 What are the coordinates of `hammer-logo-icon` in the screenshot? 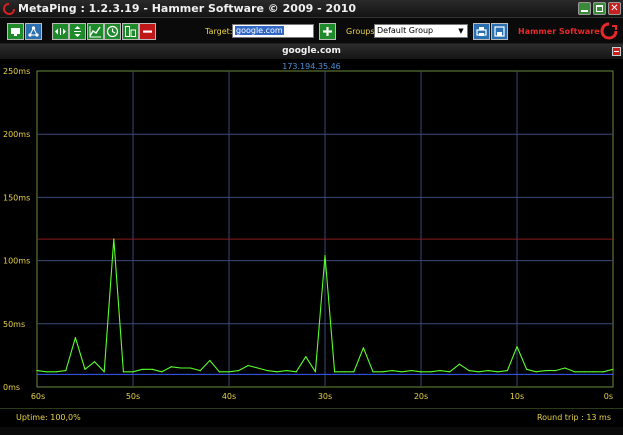 It's located at (609, 31).